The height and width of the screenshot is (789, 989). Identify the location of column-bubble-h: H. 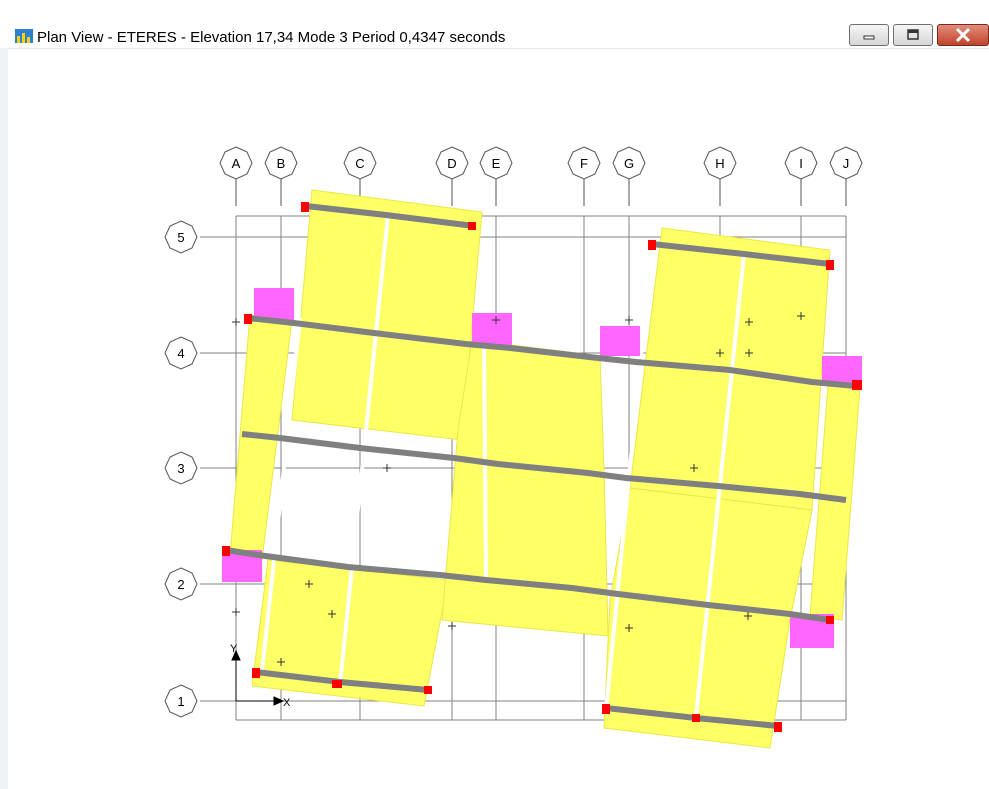
(720, 176).